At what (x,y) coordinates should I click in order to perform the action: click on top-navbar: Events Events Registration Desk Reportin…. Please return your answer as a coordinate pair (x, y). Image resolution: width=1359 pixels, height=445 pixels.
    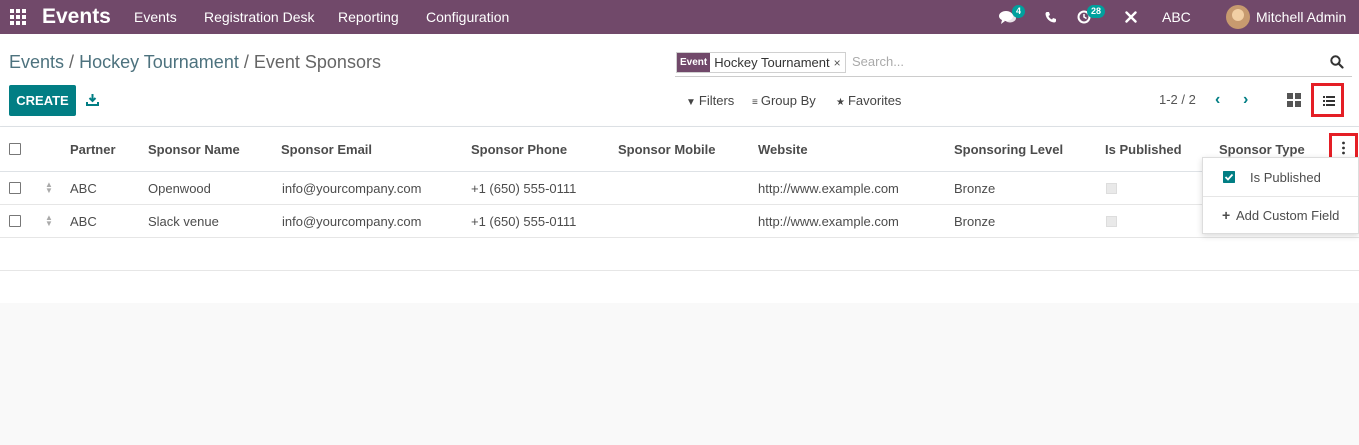
    Looking at the image, I should click on (679, 17).